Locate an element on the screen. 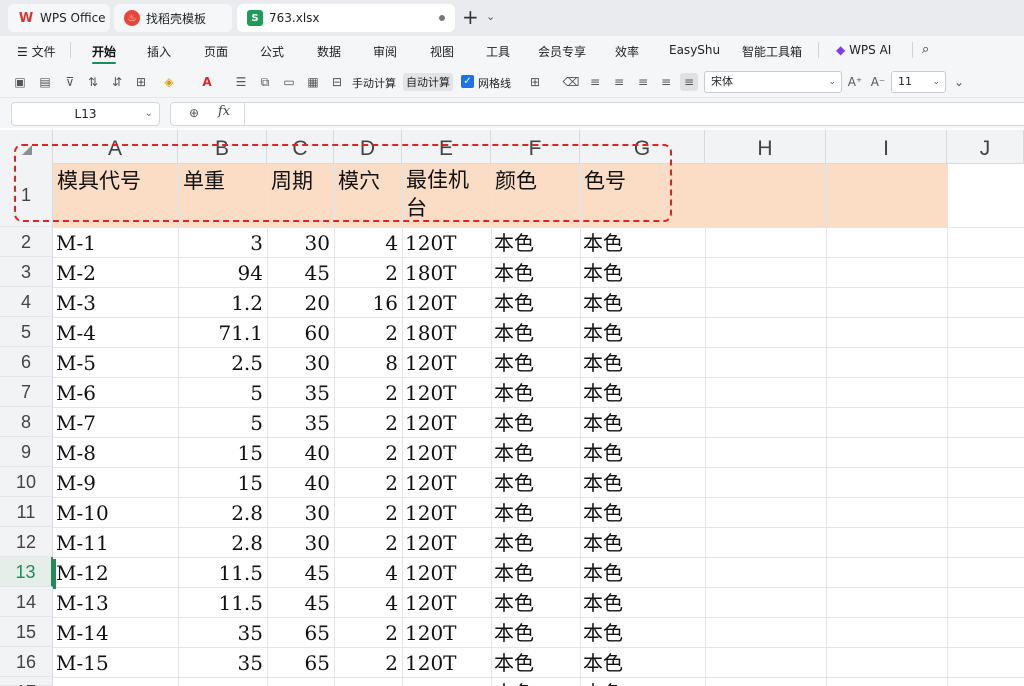 The height and width of the screenshot is (686, 1024). table-cell: 35 is located at coordinates (220, 632).